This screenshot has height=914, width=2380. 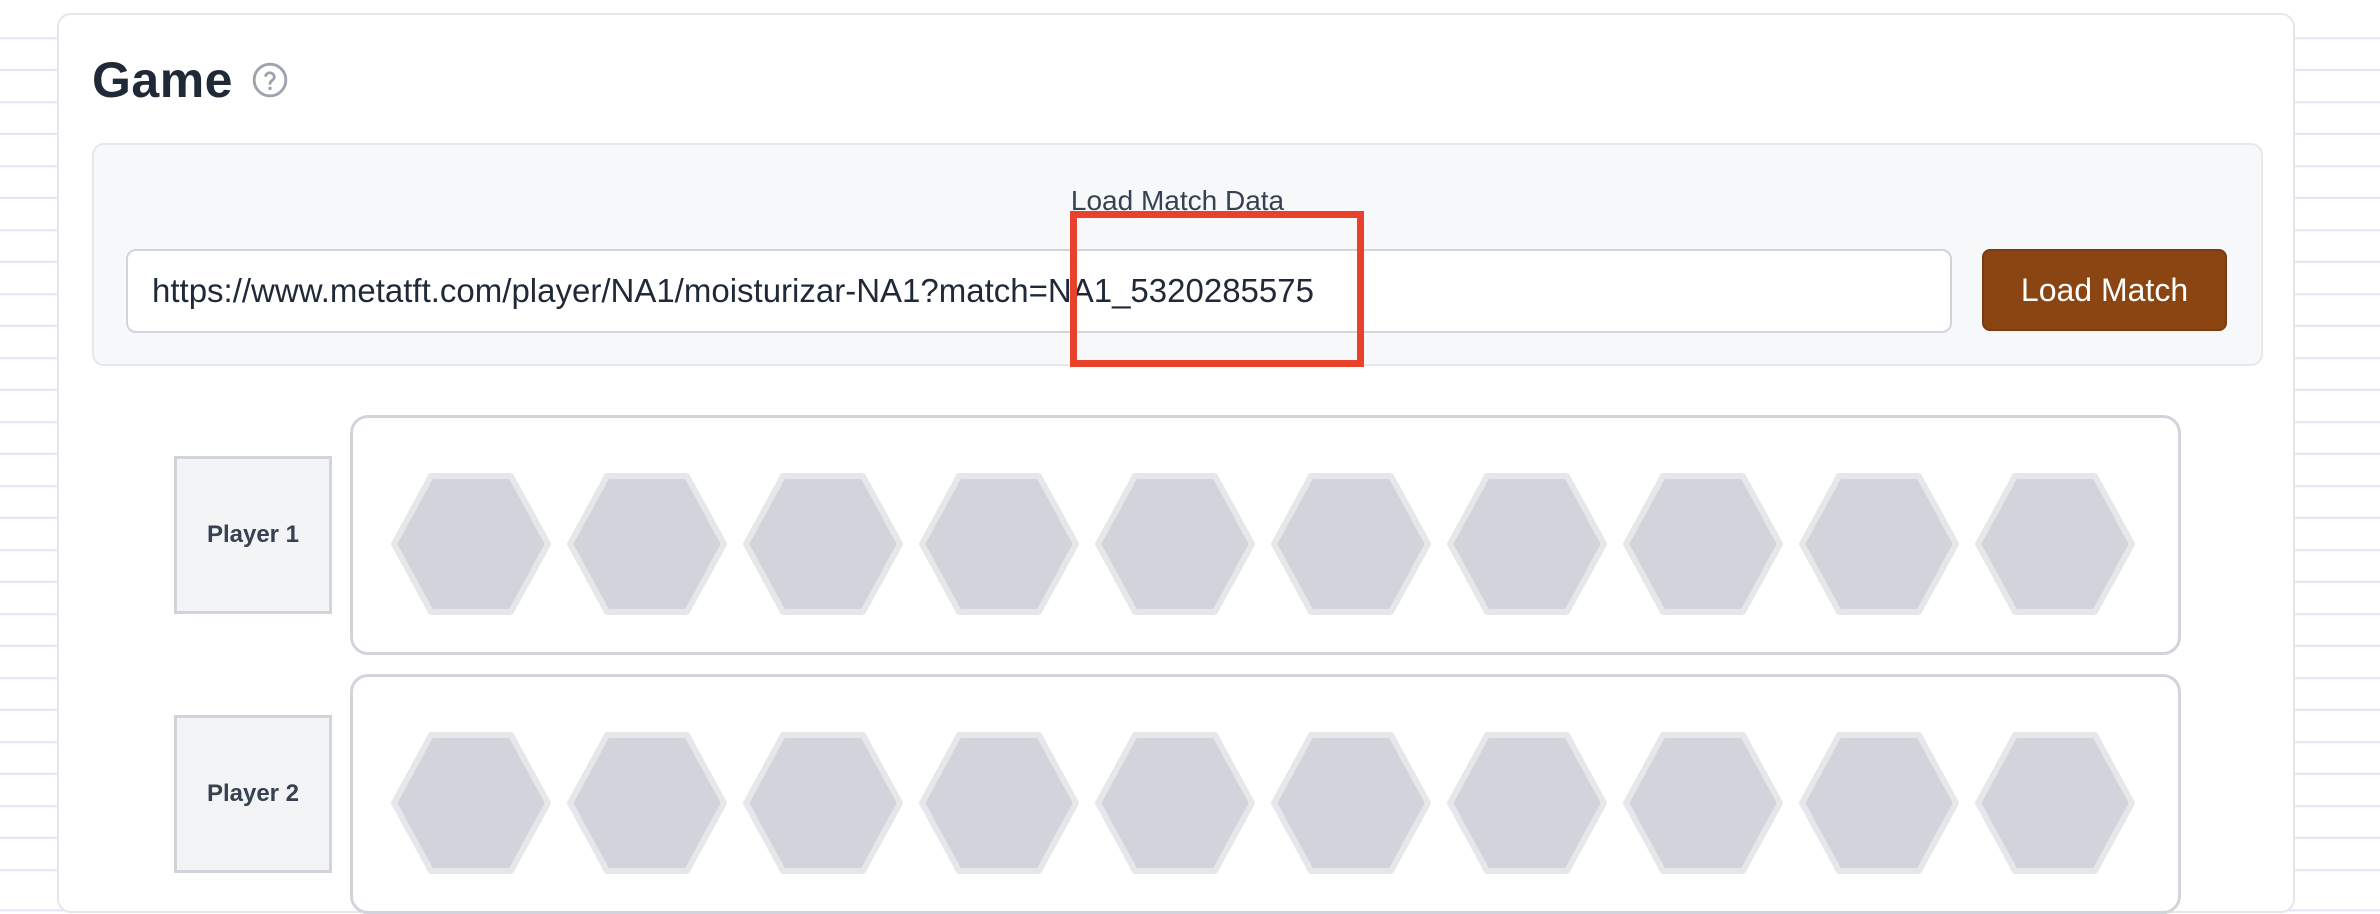 I want to click on match-url-input, so click(x=1039, y=291).